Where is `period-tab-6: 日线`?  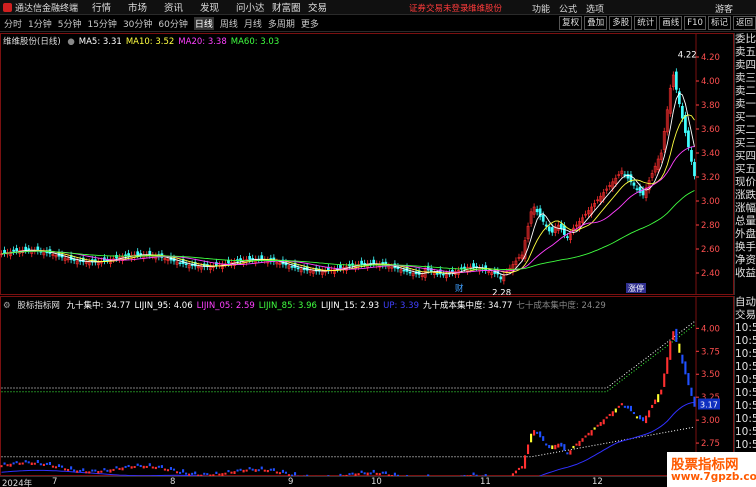
period-tab-6: 日线 is located at coordinates (203, 23).